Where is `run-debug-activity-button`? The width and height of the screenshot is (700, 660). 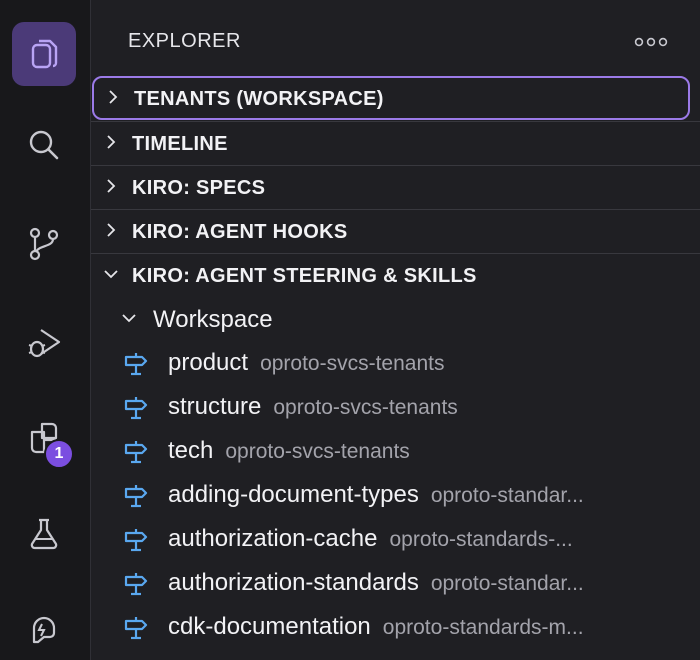 run-debug-activity-button is located at coordinates (44, 342).